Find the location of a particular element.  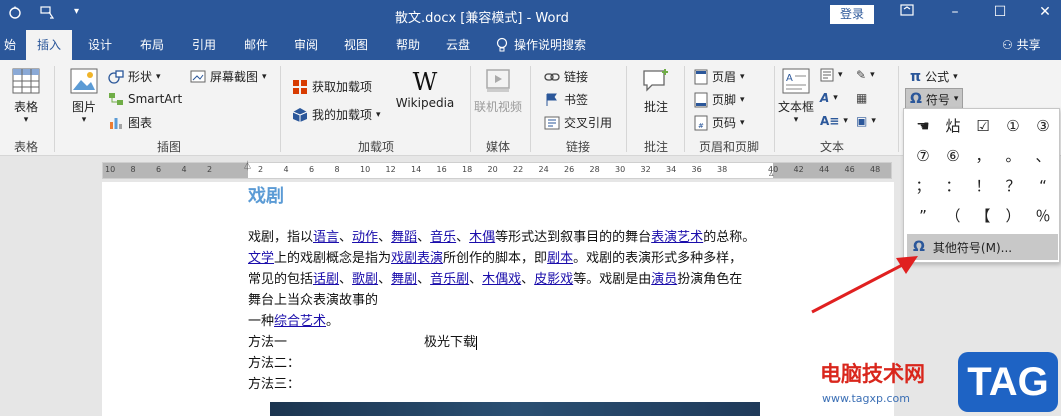

watermark-logo: TAG is located at coordinates (1008, 382).